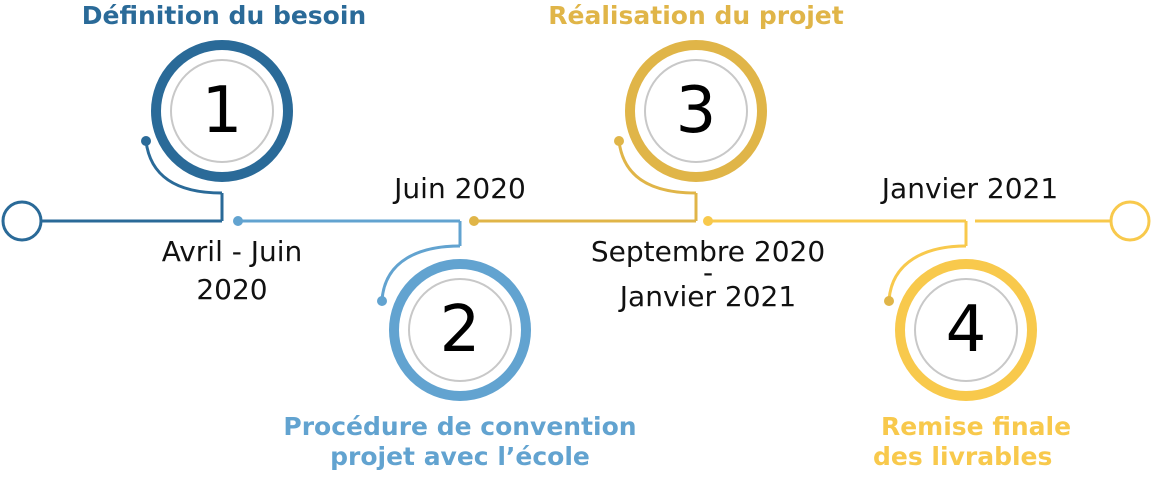  Describe the element at coordinates (966, 330) in the screenshot. I see `step4-number: 4` at that location.